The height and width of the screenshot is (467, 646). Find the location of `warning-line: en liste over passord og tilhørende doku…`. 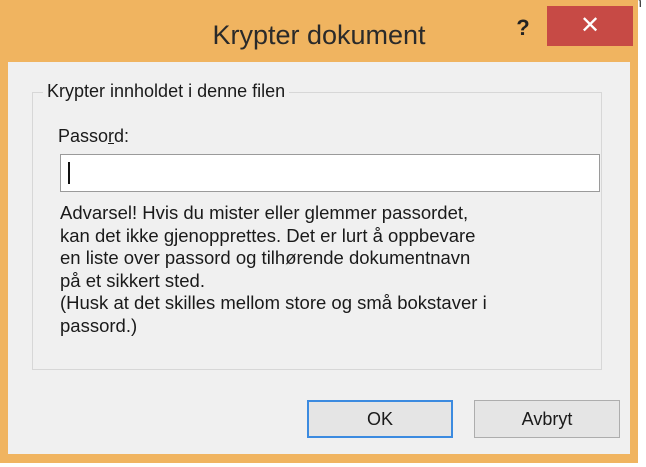

warning-line: en liste over passord og tilhørende doku… is located at coordinates (265, 257).